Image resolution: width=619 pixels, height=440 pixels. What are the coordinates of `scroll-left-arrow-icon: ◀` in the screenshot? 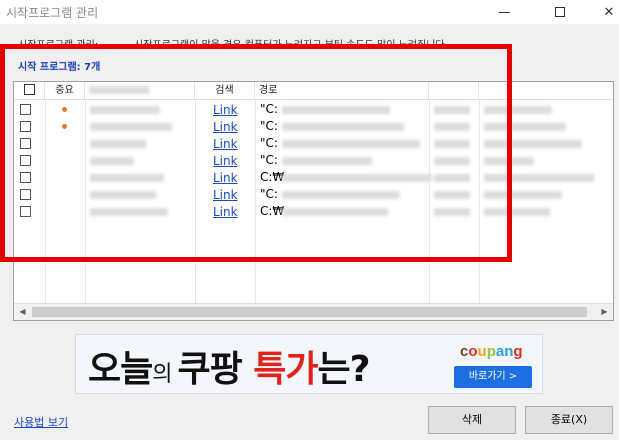 It's located at (22, 312).